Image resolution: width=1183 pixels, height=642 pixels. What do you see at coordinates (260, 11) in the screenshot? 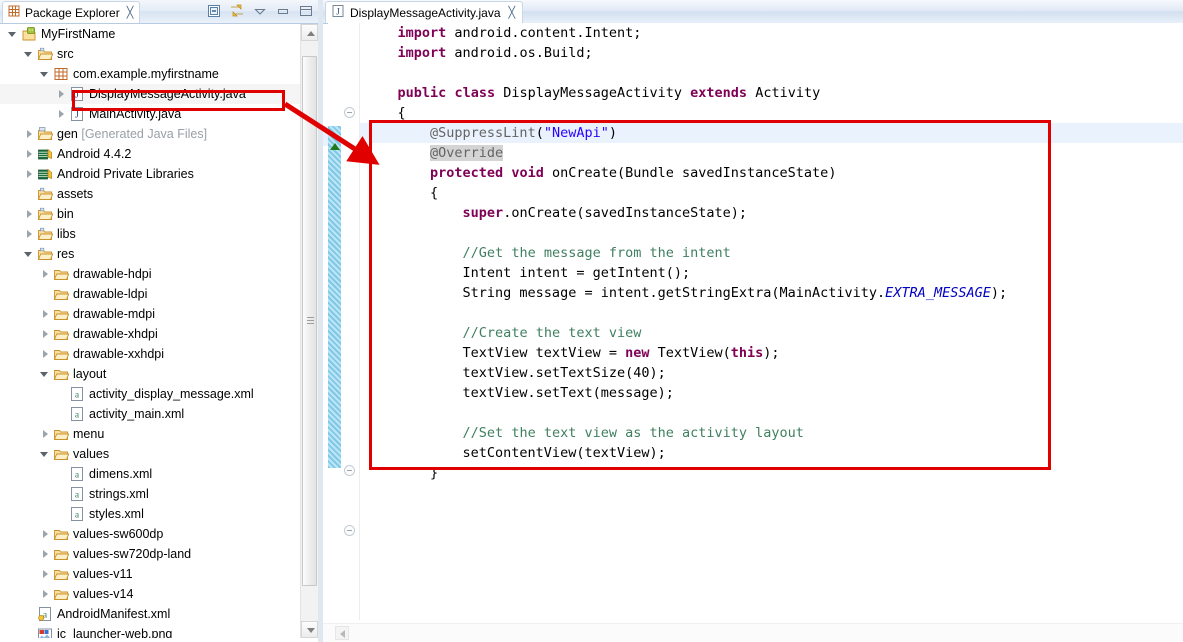
I see `view-menu-icon` at bounding box center [260, 11].